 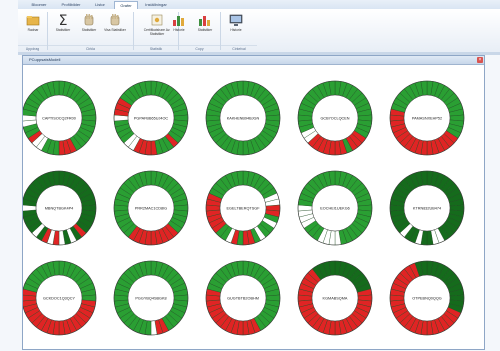 I want to click on sigma-icon: Σ, so click(x=63, y=20).